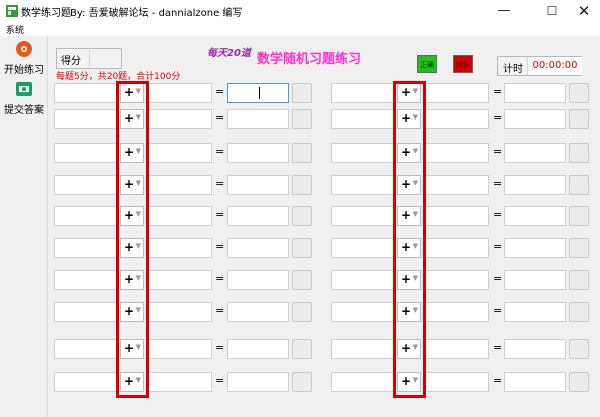  I want to click on operator-column-highlight-right, so click(409, 239).